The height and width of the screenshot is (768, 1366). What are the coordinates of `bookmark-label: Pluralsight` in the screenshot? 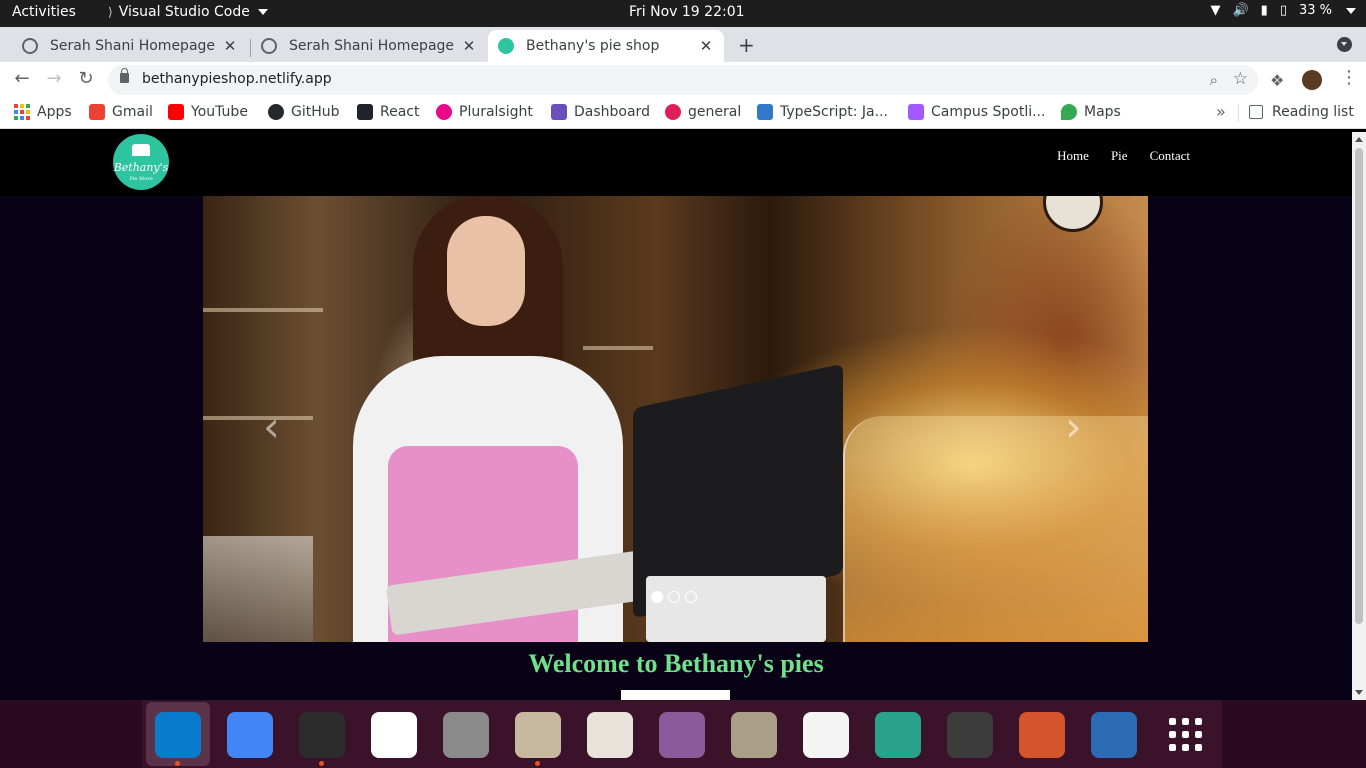 It's located at (496, 112).